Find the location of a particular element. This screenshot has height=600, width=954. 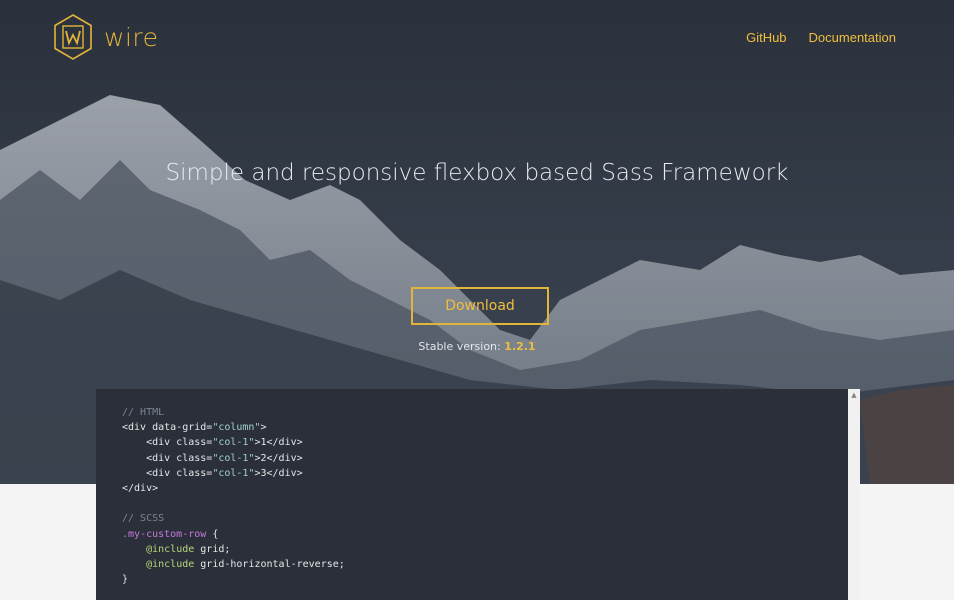

code-line: @include grid-horizontal-reverse; is located at coordinates (233, 564).